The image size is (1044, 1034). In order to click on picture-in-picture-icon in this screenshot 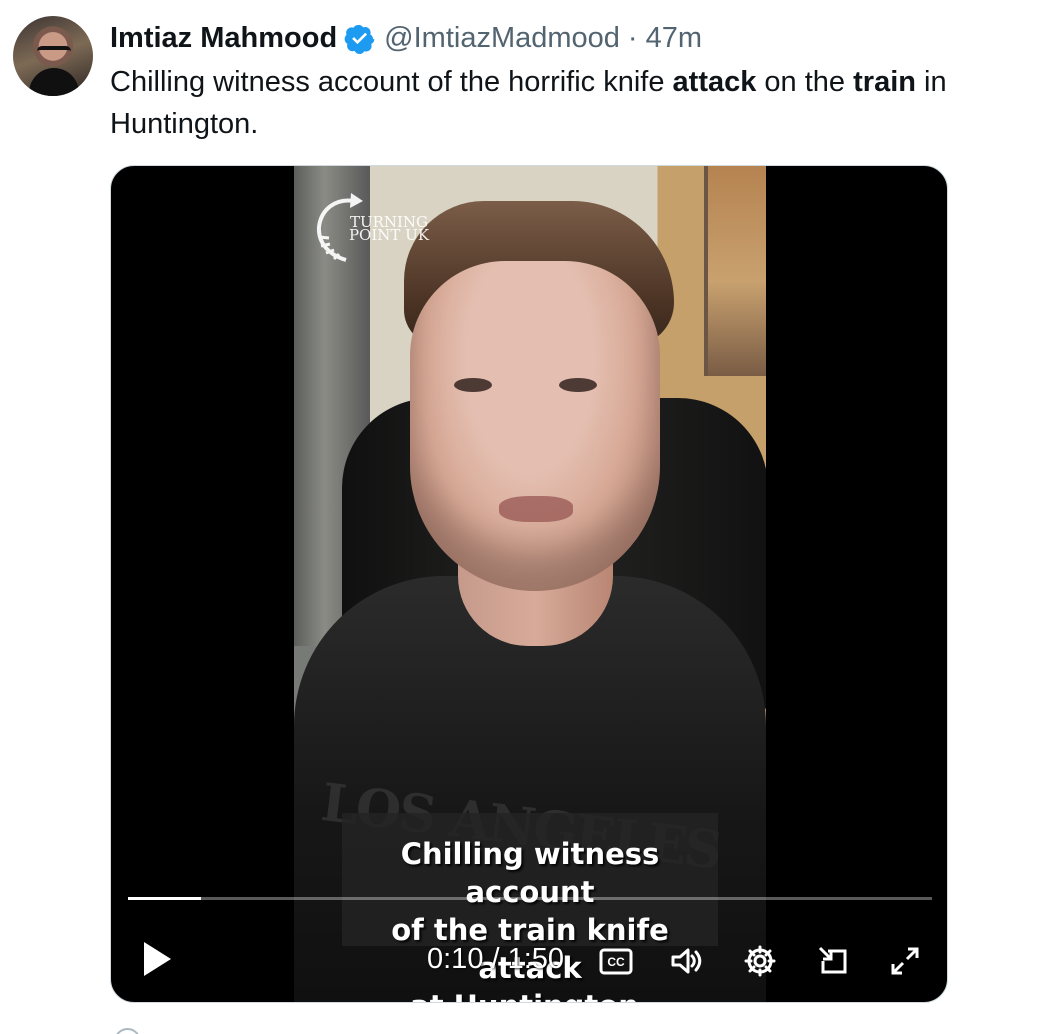, I will do `click(832, 960)`.